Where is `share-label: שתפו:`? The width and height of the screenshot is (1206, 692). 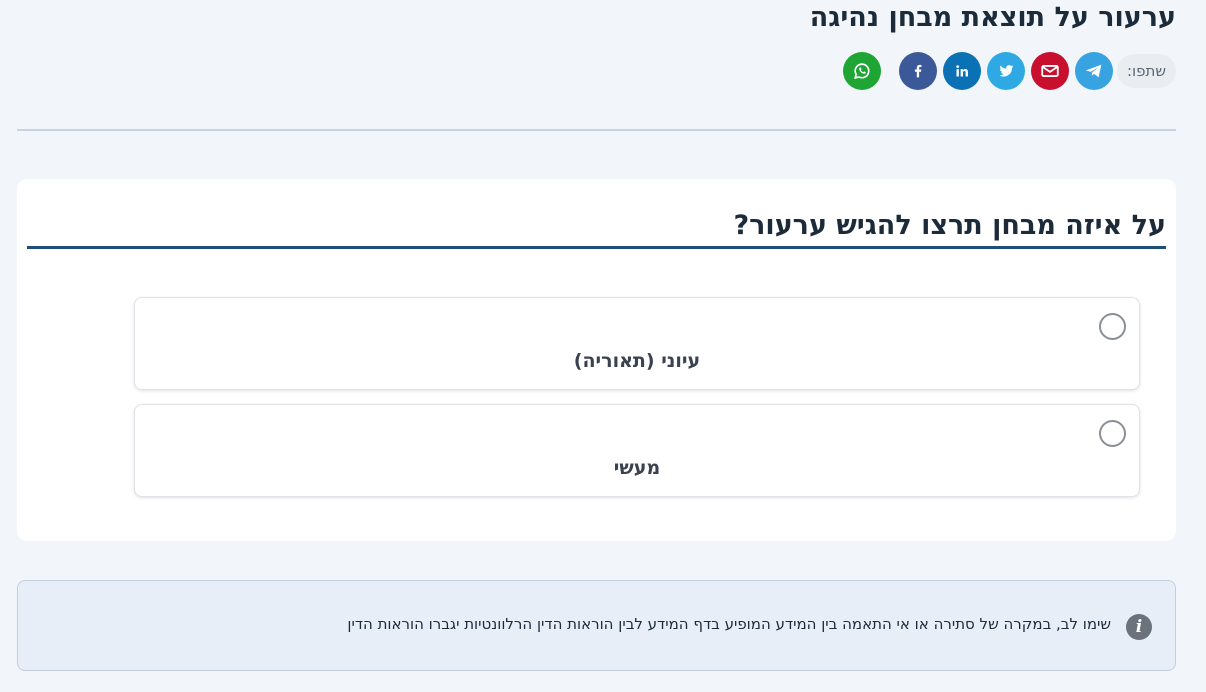
share-label: שתפו: is located at coordinates (1146, 71).